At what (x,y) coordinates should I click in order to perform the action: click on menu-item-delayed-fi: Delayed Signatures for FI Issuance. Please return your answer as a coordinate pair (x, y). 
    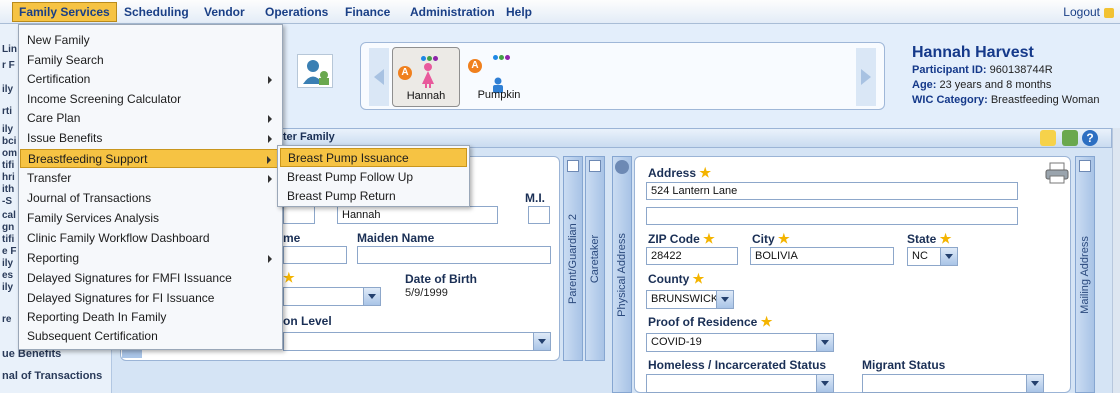
    Looking at the image, I should click on (150, 298).